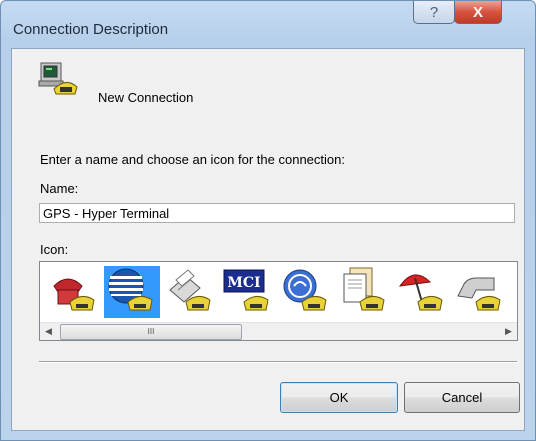 The width and height of the screenshot is (536, 441). I want to click on horizontal-scrollbar: ◀ III ▶, so click(278, 331).